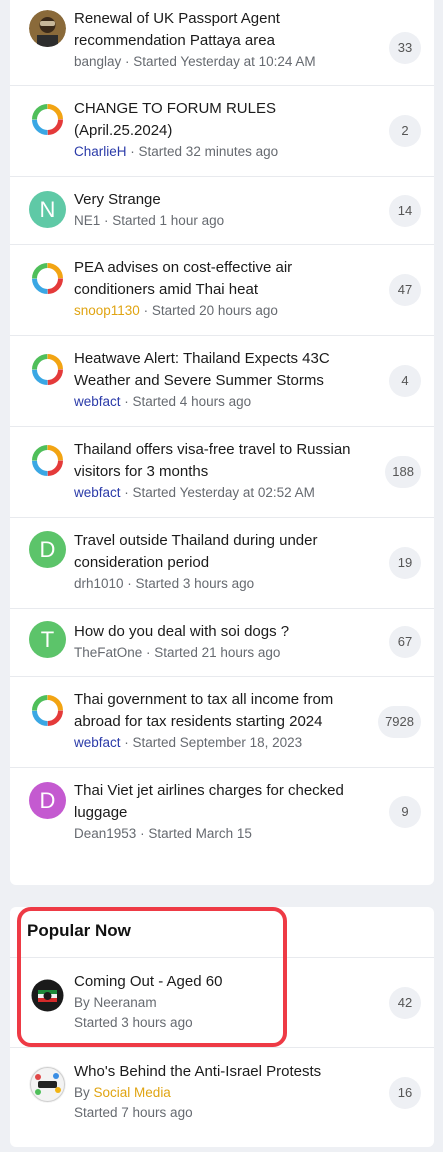 This screenshot has height=1152, width=443. What do you see at coordinates (405, 211) in the screenshot?
I see `reply-count-badge: 14` at bounding box center [405, 211].